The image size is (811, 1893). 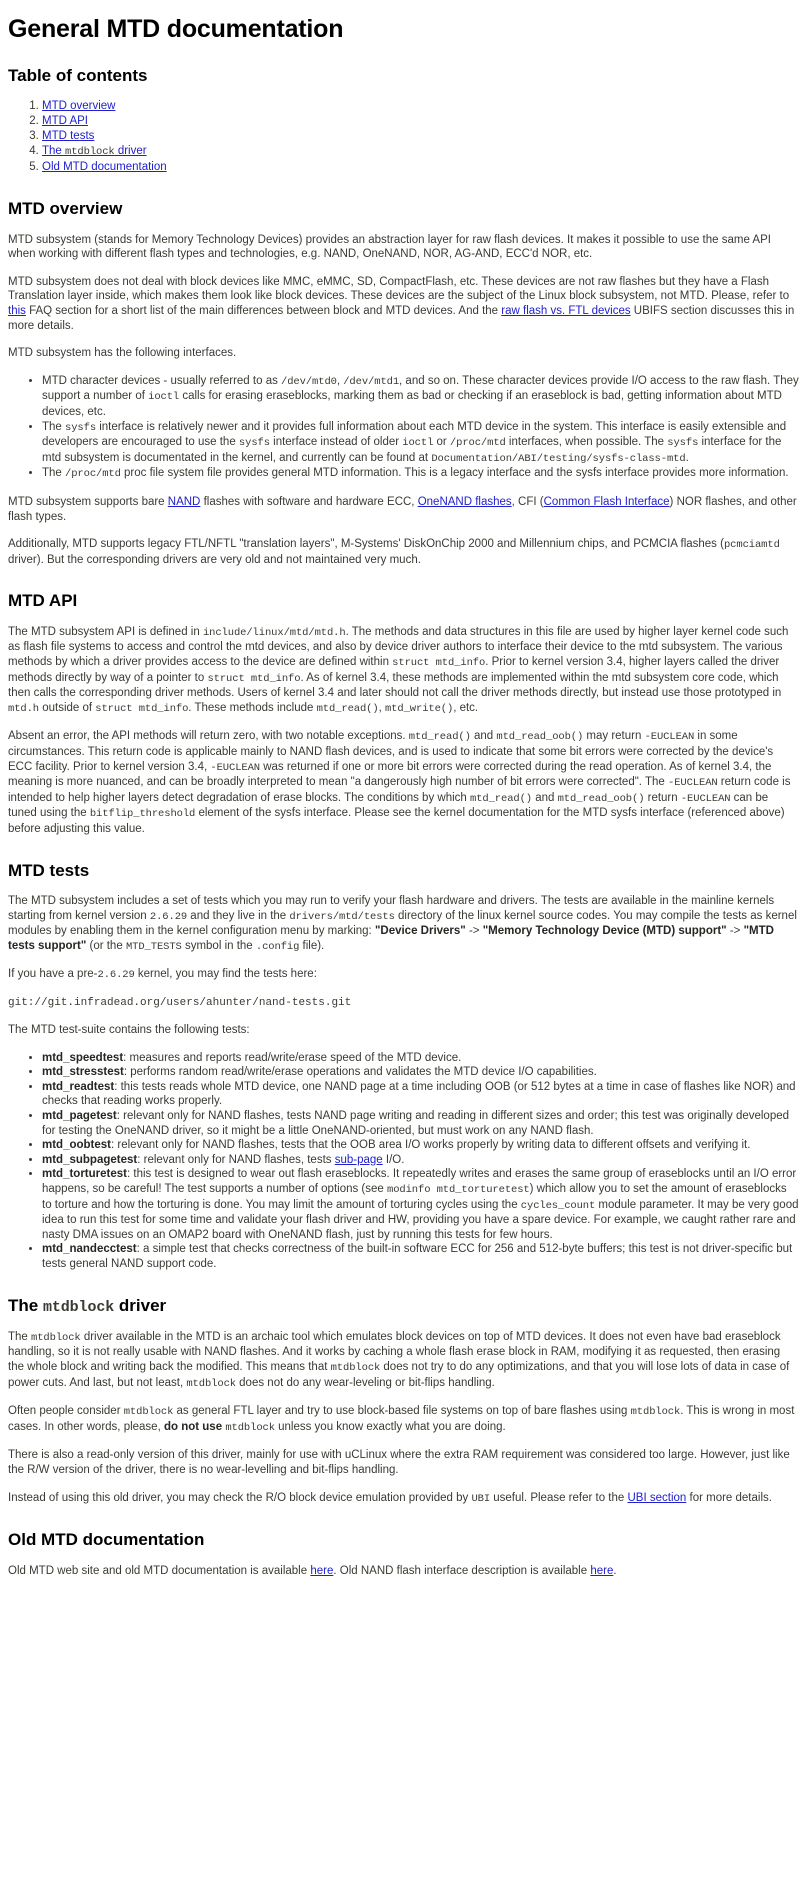 I want to click on bold-do-not-use: do not use, so click(x=193, y=1426).